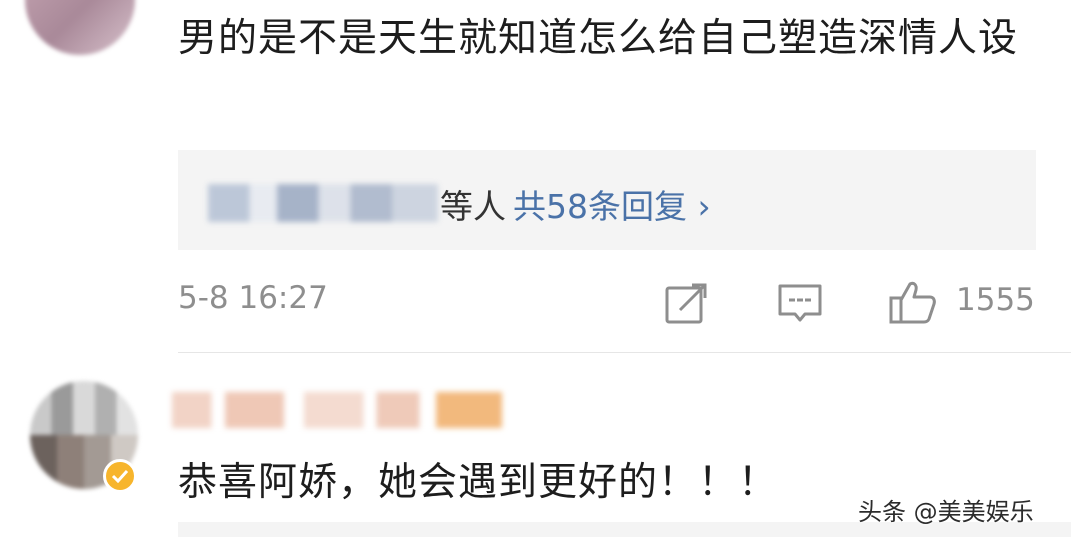 This screenshot has width=1071, height=537. What do you see at coordinates (337, 410) in the screenshot?
I see `blurred-username` at bounding box center [337, 410].